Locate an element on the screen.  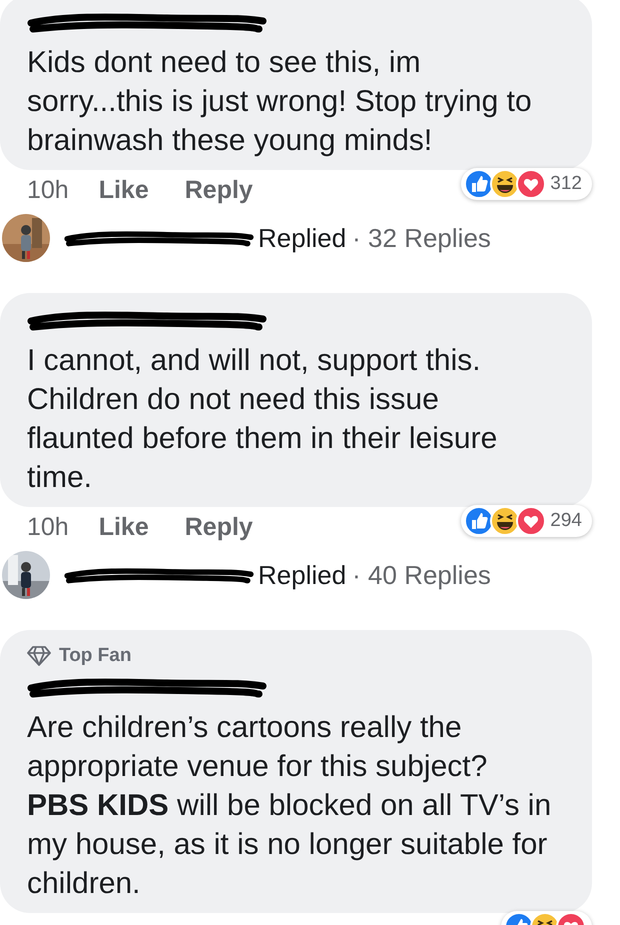
reactions-pill: 312 is located at coordinates (526, 184).